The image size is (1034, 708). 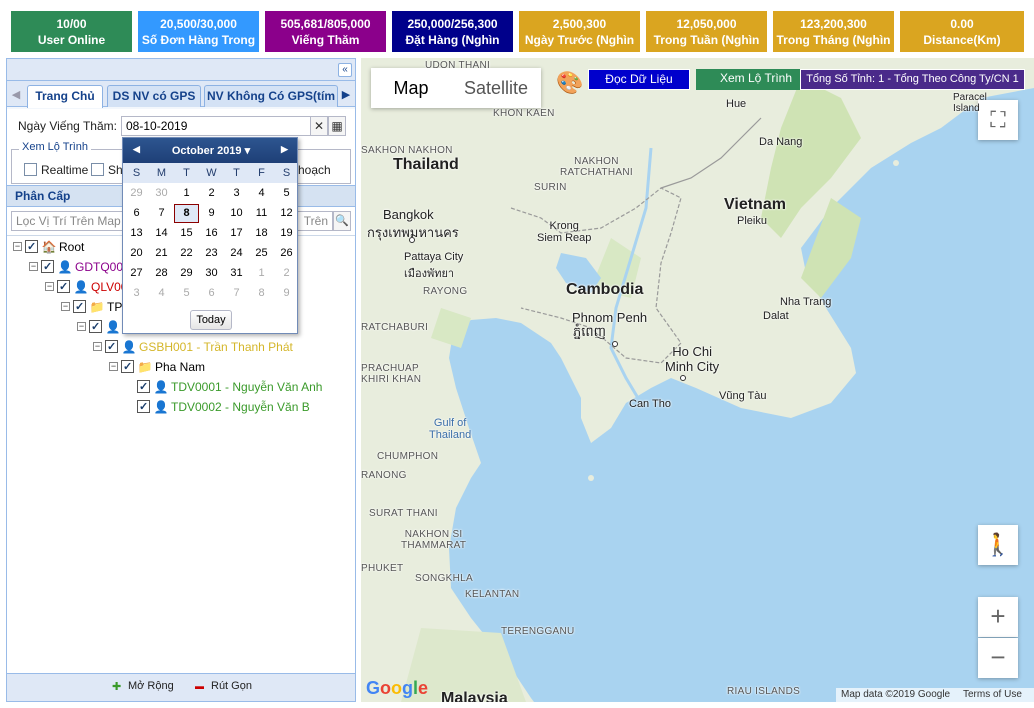 I want to click on map-marker-hcm, so click(x=683, y=378).